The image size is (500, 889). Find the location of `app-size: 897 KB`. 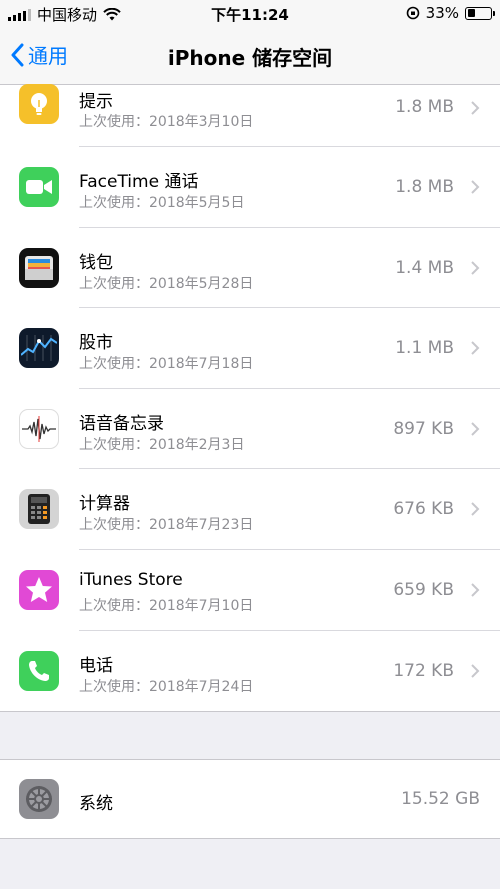

app-size: 897 KB is located at coordinates (423, 428).